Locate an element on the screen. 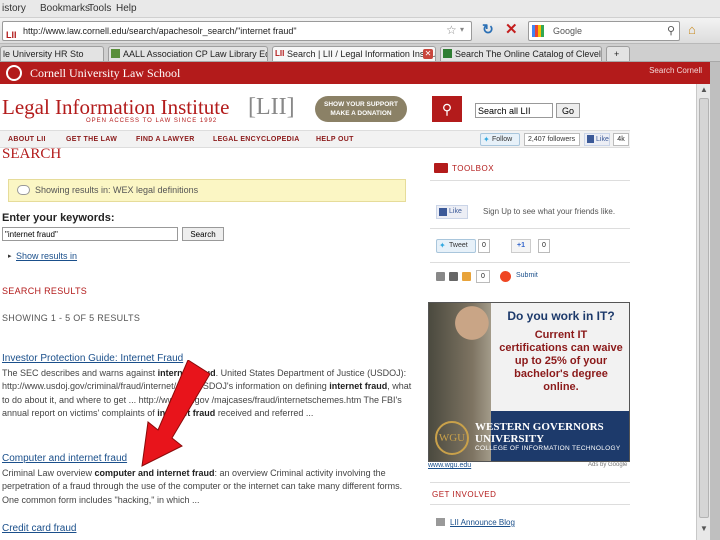  ad-school-name: WESTERN GOVERNORS UNIVERSITY is located at coordinates (539, 433).